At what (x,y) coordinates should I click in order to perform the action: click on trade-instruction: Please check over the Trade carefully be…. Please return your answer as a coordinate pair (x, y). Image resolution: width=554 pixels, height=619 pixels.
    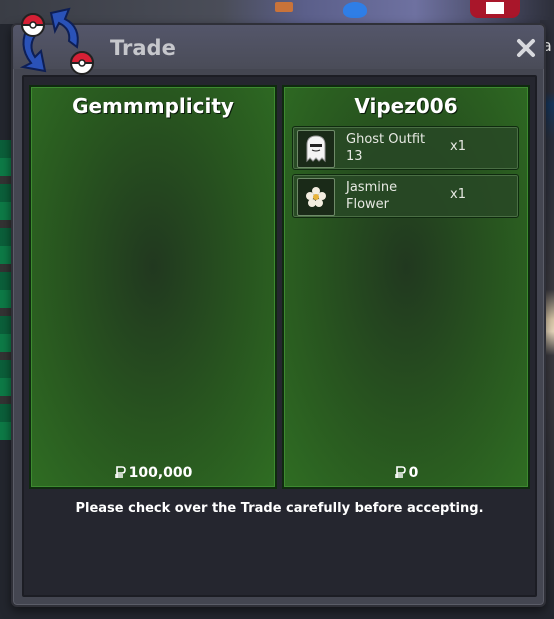
    Looking at the image, I should click on (279, 508).